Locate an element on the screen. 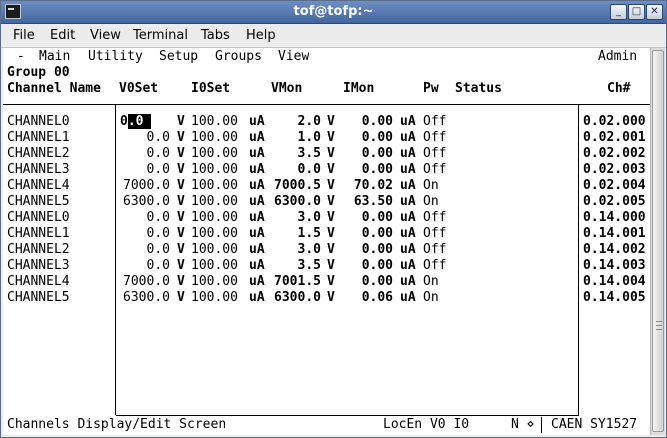 This screenshot has width=667, height=438. vertical-scrollbar is located at coordinates (657, 241).